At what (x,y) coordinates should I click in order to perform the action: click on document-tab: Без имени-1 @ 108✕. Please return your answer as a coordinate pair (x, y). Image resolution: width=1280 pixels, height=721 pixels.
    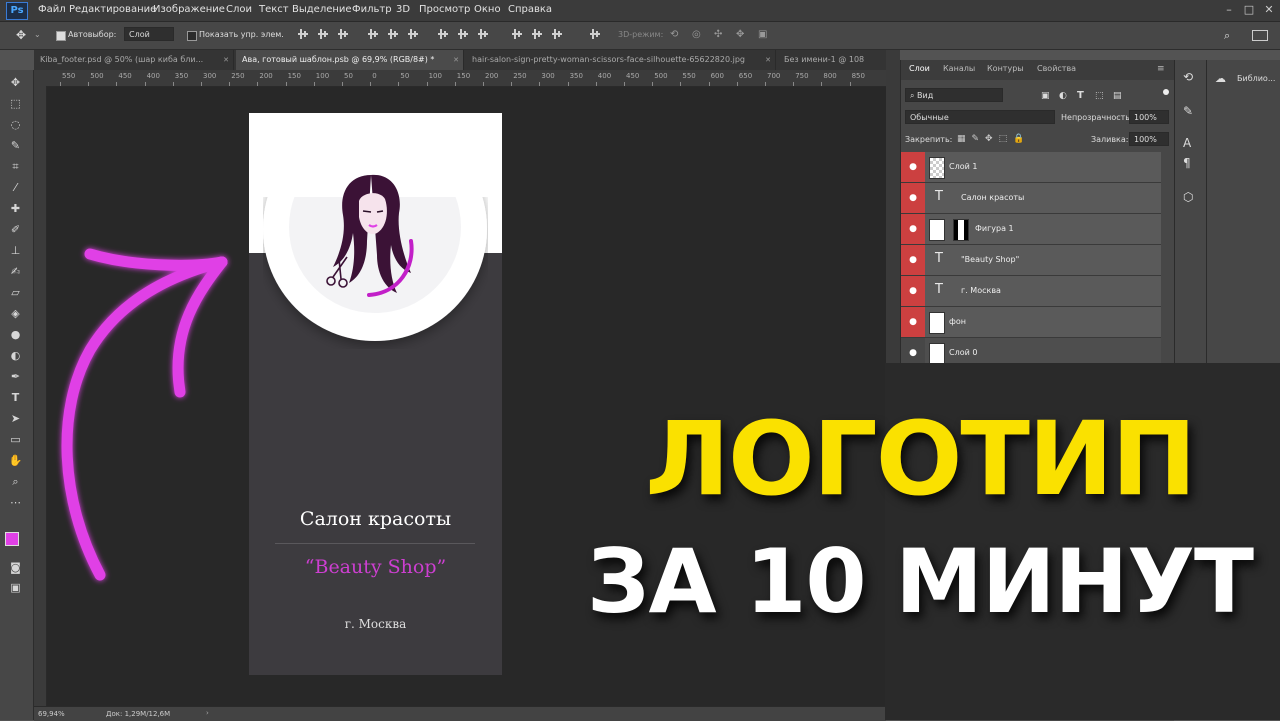
    Looking at the image, I should click on (837, 60).